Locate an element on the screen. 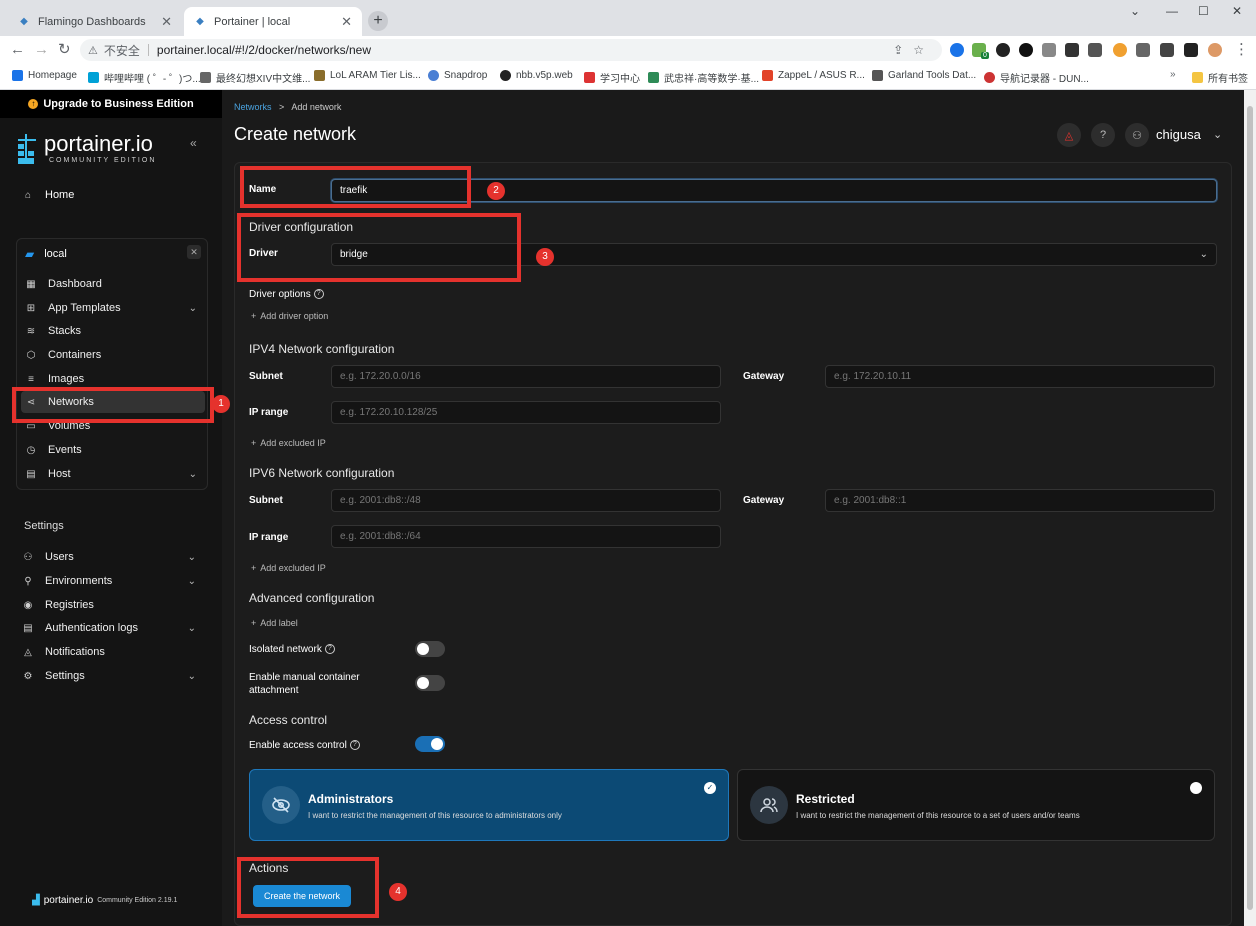  bookmark-item: Snapdrop is located at coordinates (457, 75).